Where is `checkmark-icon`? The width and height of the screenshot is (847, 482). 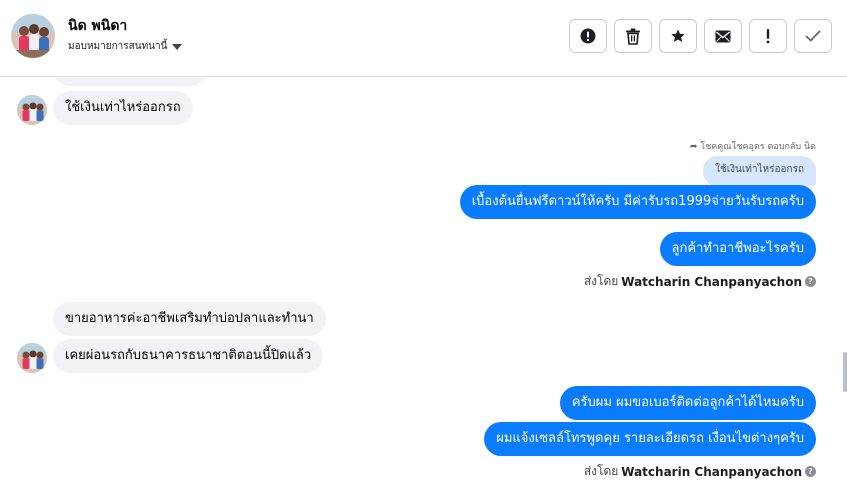 checkmark-icon is located at coordinates (813, 36).